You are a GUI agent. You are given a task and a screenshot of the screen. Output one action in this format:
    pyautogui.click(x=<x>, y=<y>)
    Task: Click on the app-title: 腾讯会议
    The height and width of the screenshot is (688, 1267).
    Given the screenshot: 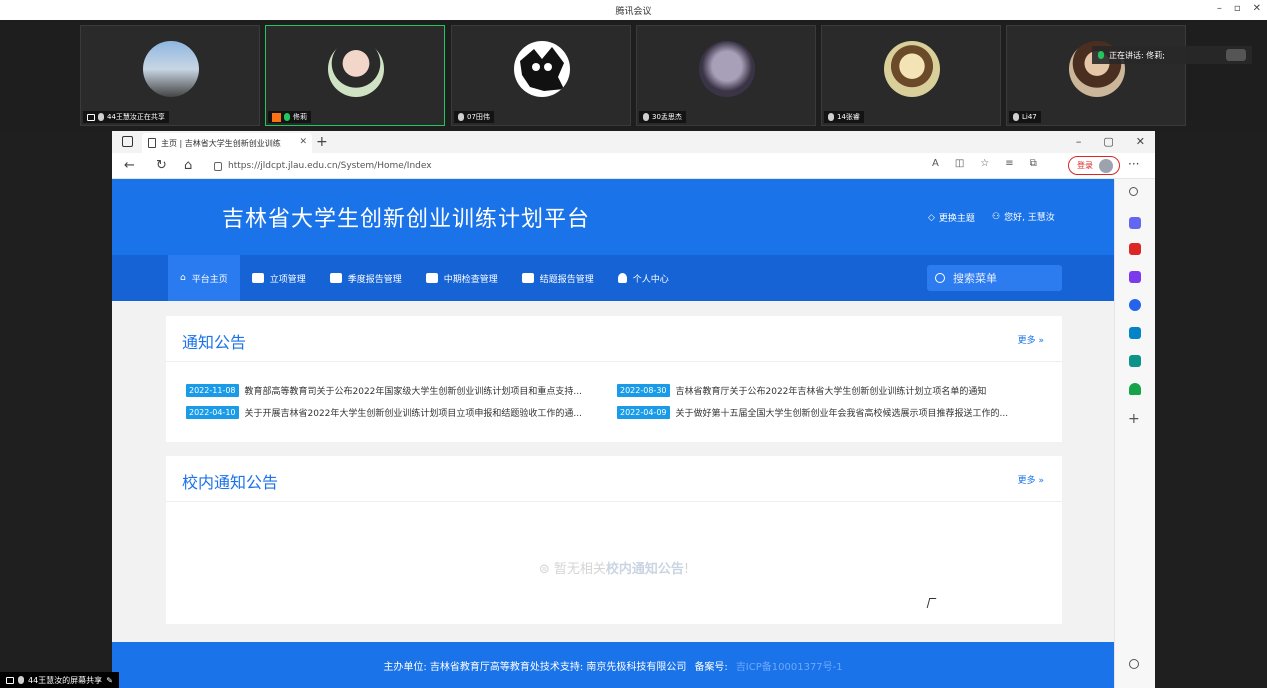 What is the action you would take?
    pyautogui.click(x=633, y=12)
    